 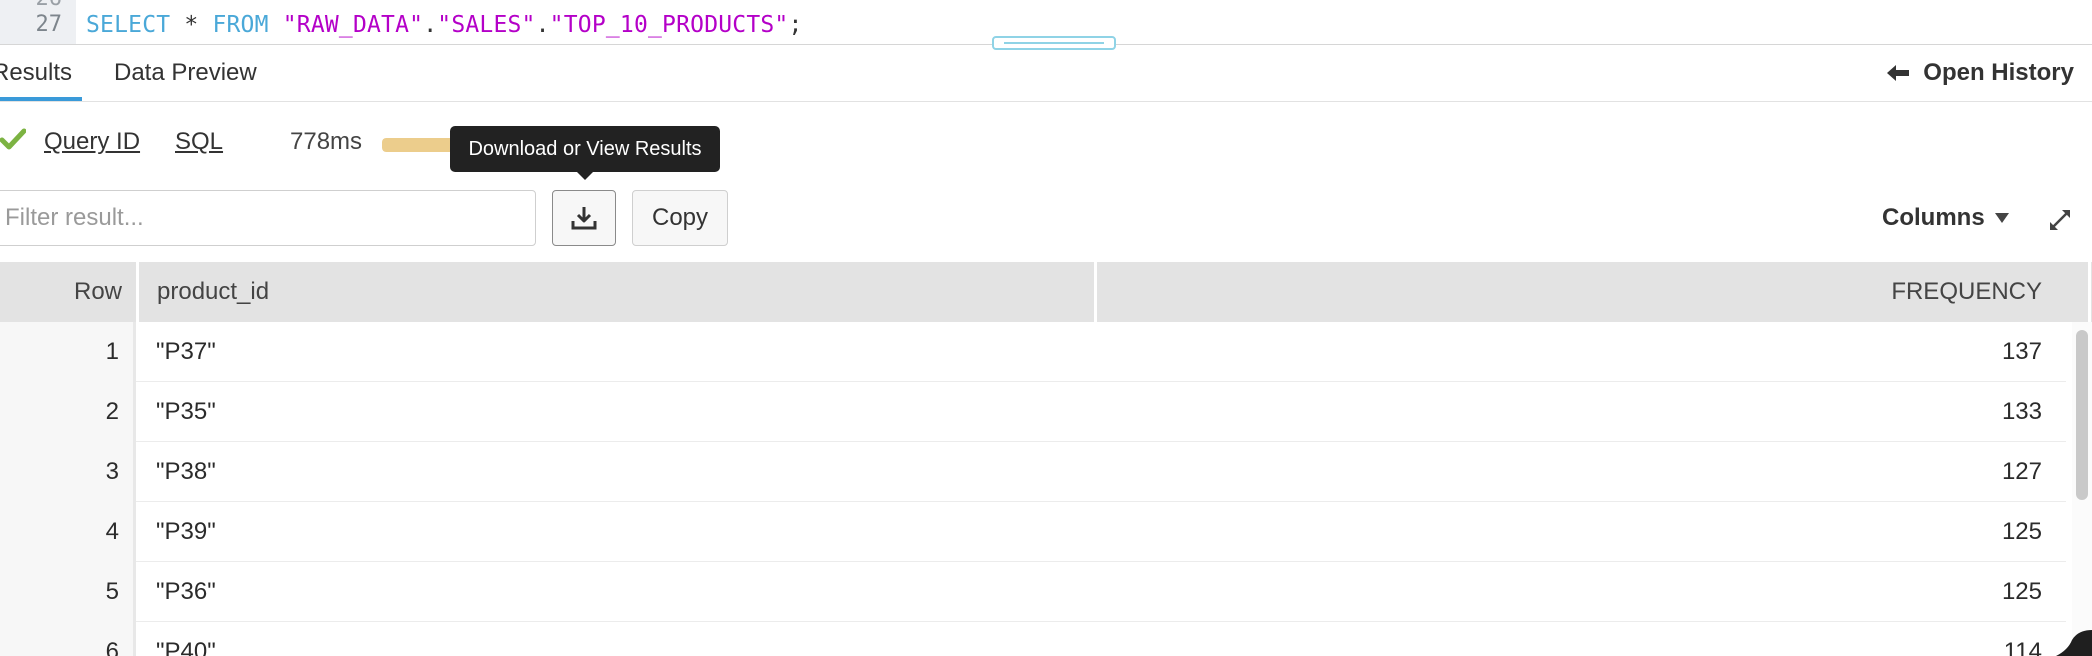 I want to click on product-id-cell: "P40", so click(x=186, y=639).